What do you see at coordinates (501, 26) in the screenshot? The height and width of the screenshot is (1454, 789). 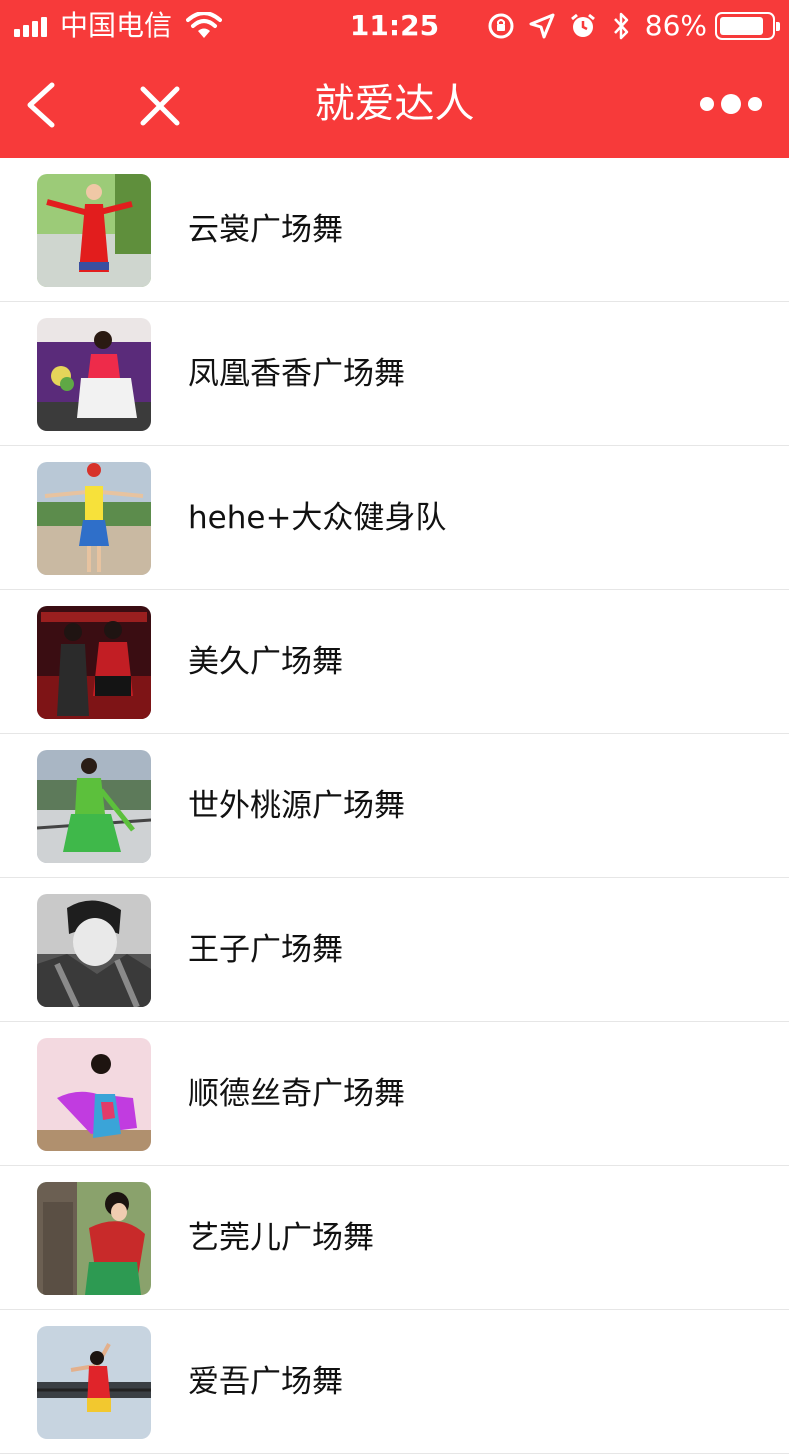 I see `rotation-lock-icon` at bounding box center [501, 26].